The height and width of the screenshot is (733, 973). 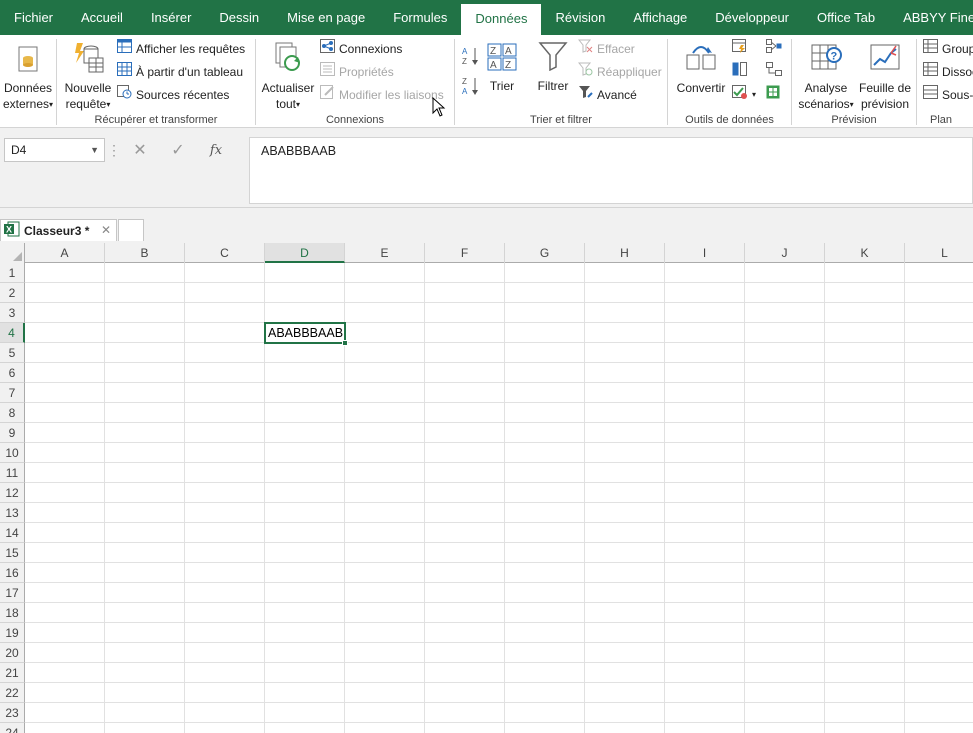 What do you see at coordinates (930, 72) in the screenshot?
I see `ungroup-icon` at bounding box center [930, 72].